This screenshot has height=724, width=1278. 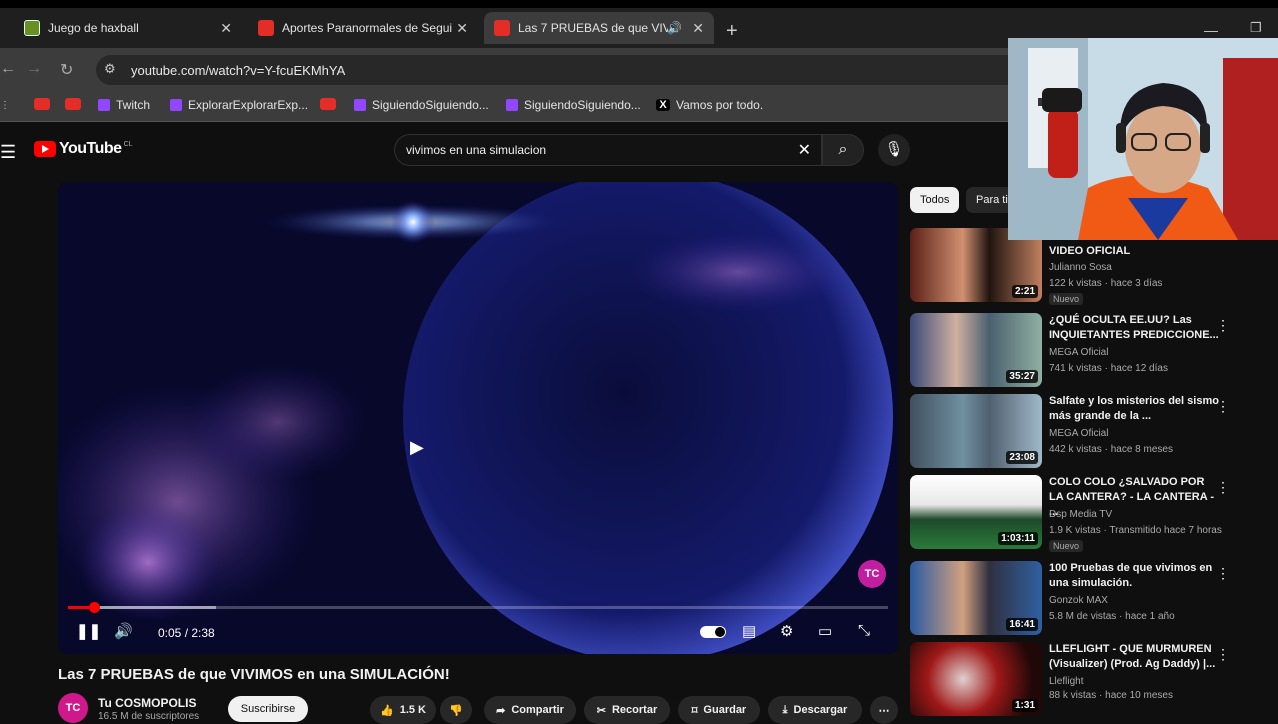 What do you see at coordinates (147, 703) in the screenshot?
I see `channel-name: Tu COSMOPOLIS` at bounding box center [147, 703].